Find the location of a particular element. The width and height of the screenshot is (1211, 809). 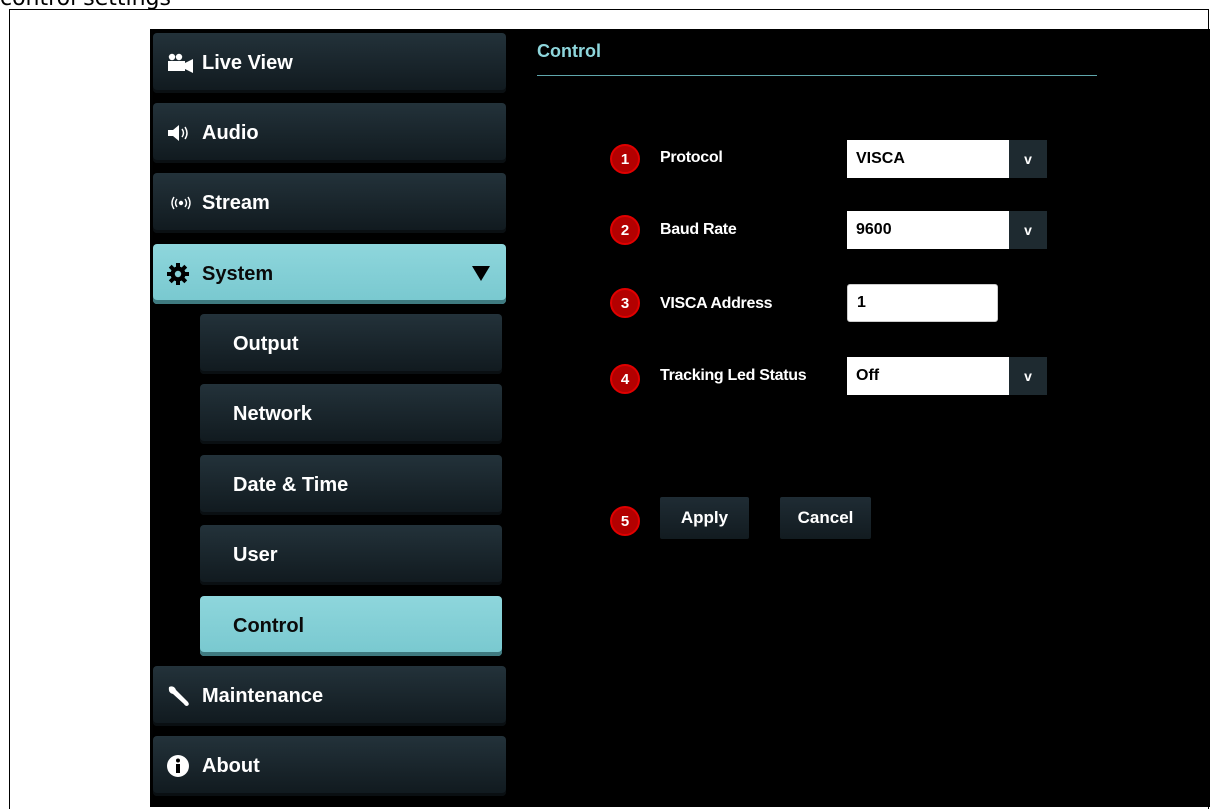

sidebar-subitem-network: Network is located at coordinates (351, 414).